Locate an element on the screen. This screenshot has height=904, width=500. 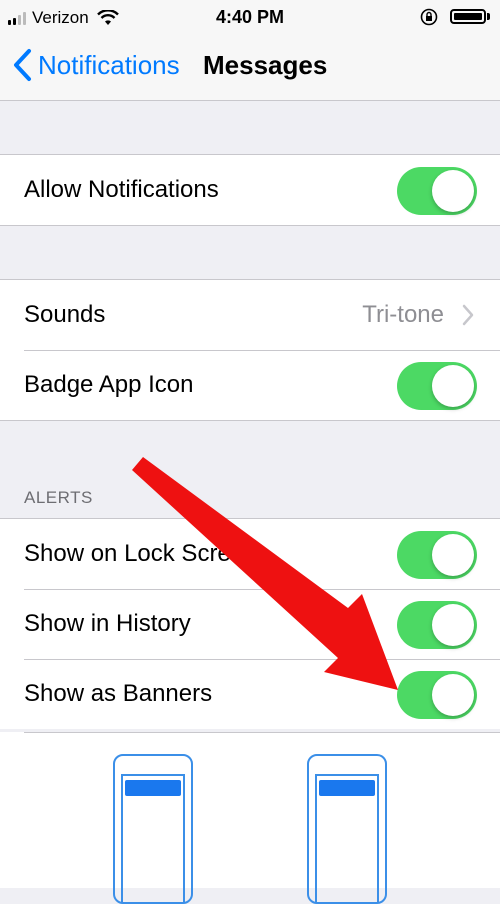
show-as-banners-toggle is located at coordinates (437, 695).